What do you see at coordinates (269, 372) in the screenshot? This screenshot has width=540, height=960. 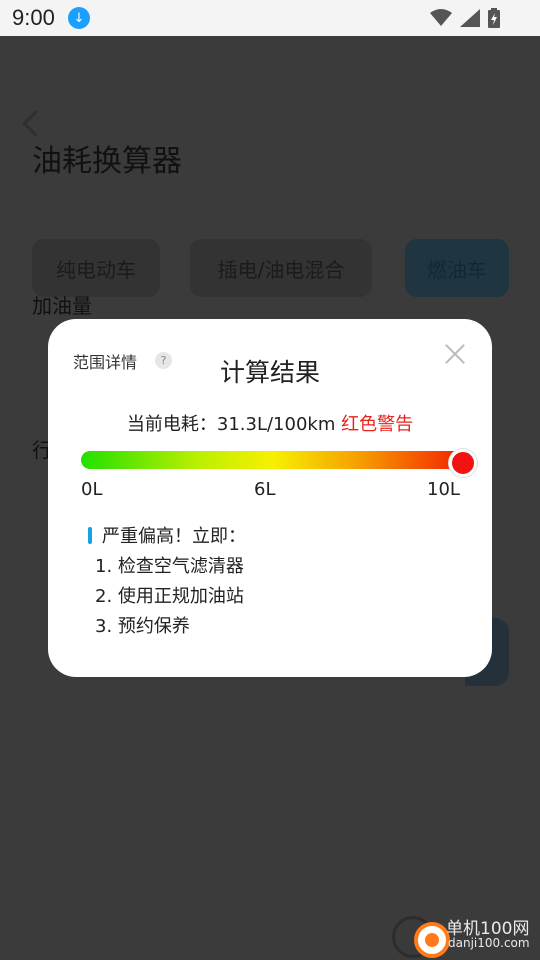 I see `dialog-title: 计算结果` at bounding box center [269, 372].